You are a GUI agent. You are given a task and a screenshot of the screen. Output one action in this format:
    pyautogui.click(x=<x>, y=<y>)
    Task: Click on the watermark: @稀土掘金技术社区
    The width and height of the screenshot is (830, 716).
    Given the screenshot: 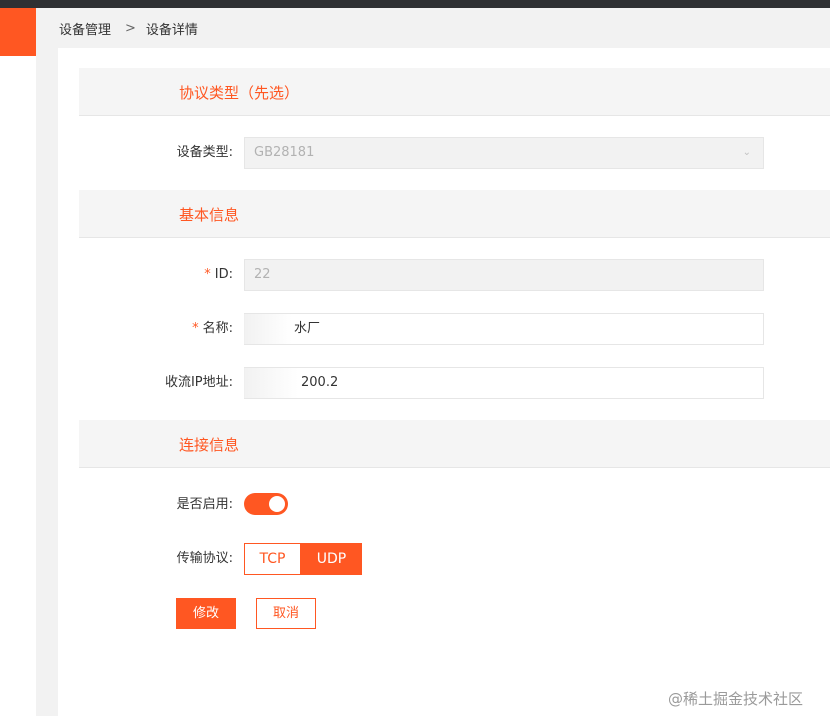 What is the action you would take?
    pyautogui.click(x=736, y=699)
    